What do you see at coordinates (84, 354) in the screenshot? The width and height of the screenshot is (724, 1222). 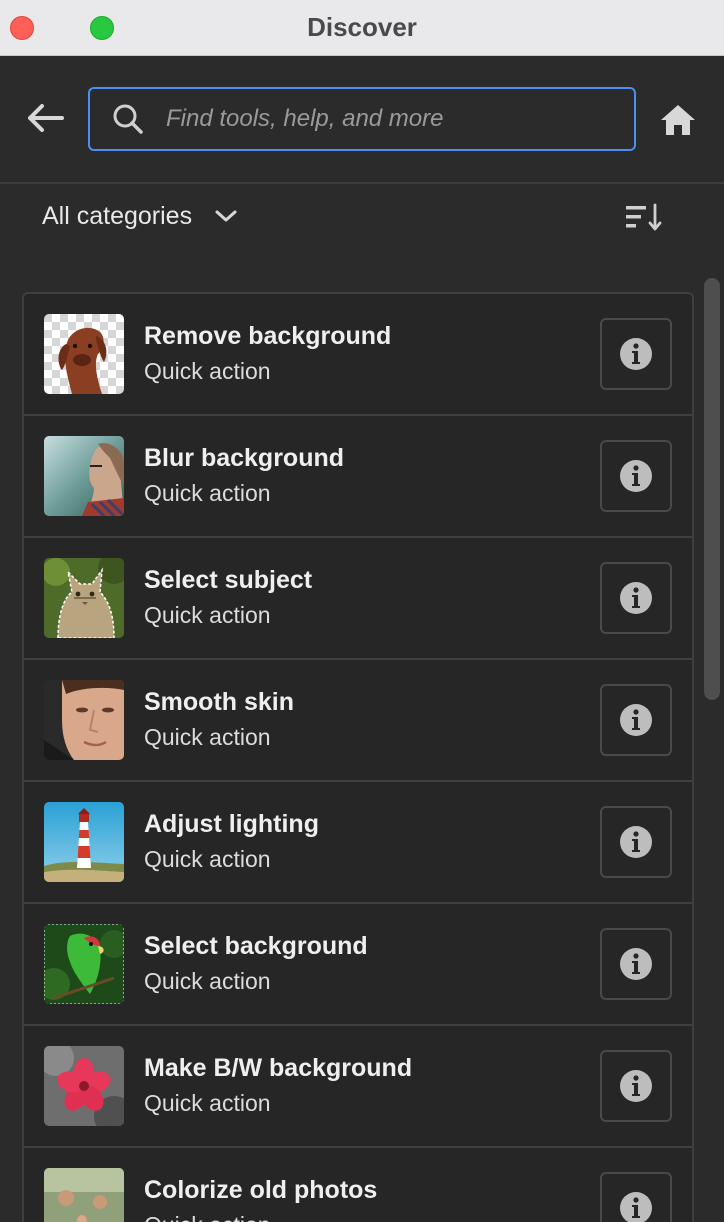 I see `thumbnail-dog-transparent` at bounding box center [84, 354].